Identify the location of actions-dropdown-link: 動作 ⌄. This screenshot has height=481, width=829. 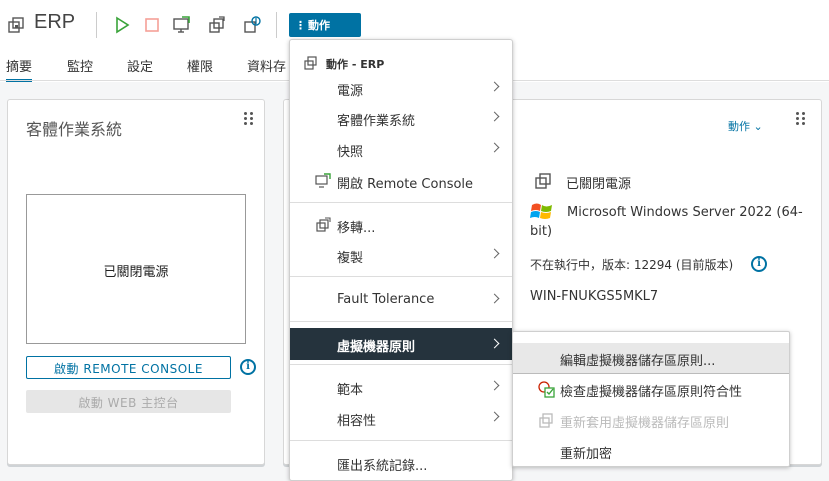
(745, 126).